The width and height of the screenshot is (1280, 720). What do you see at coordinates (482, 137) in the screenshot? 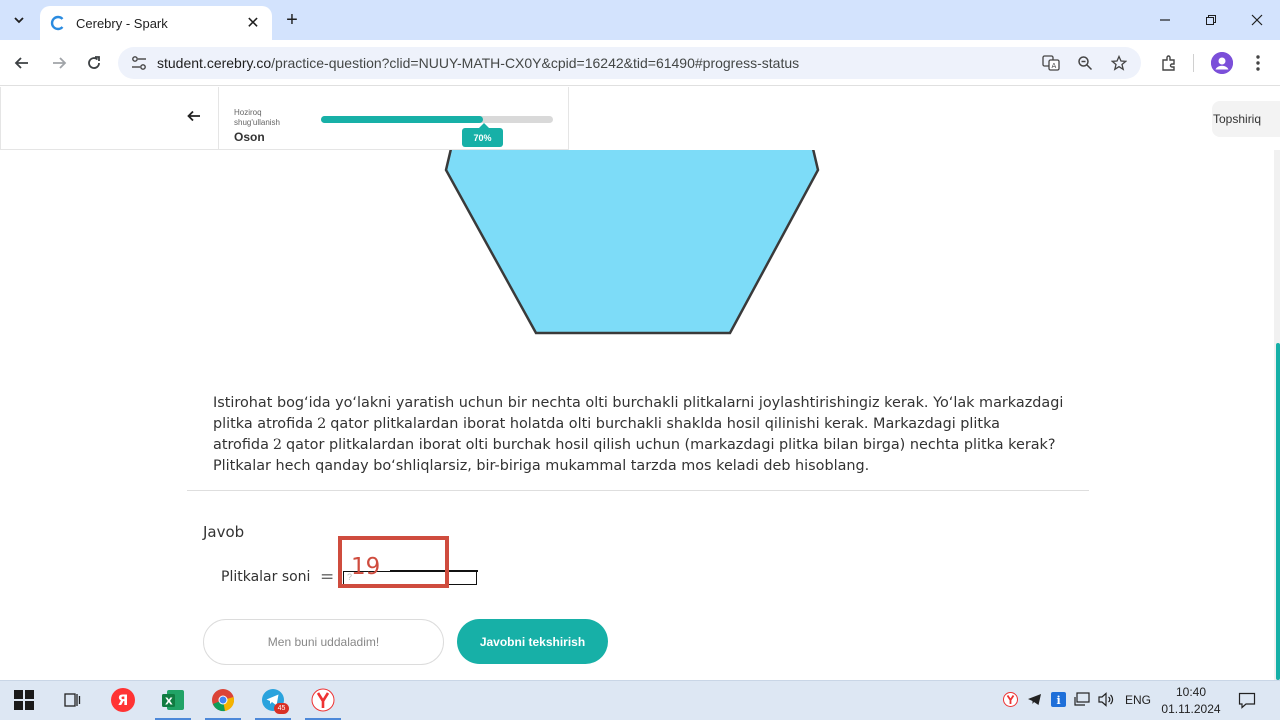
I see `progress-percent-badge: 70%` at bounding box center [482, 137].